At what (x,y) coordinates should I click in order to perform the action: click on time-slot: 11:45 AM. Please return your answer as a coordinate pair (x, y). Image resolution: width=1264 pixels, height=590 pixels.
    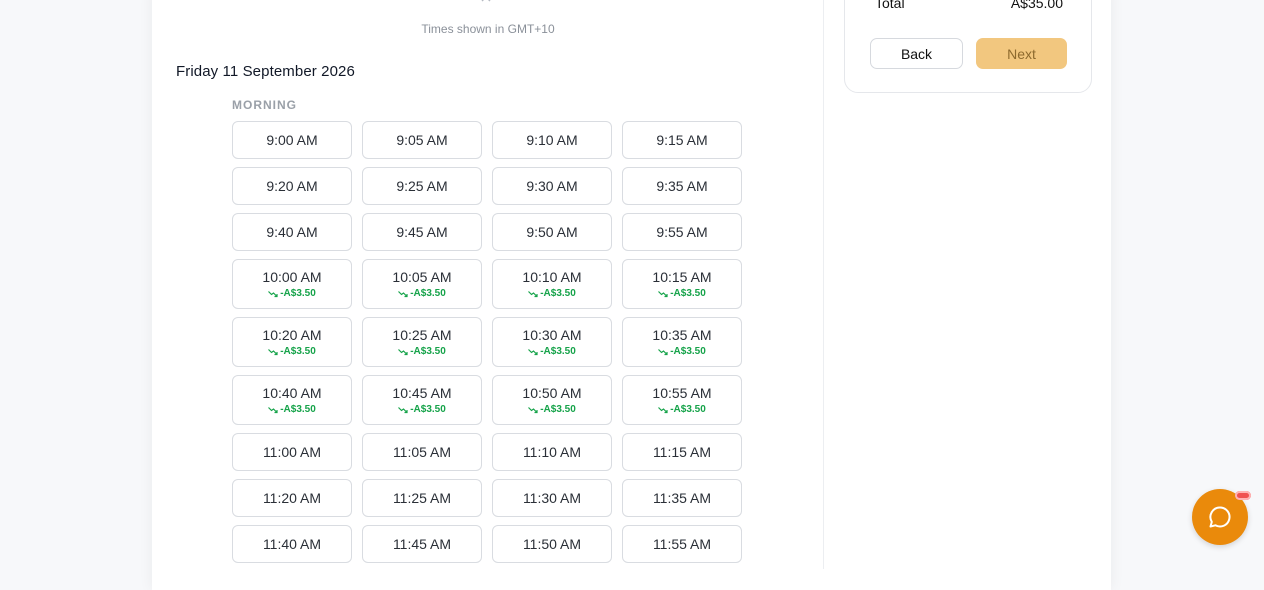
    Looking at the image, I should click on (422, 544).